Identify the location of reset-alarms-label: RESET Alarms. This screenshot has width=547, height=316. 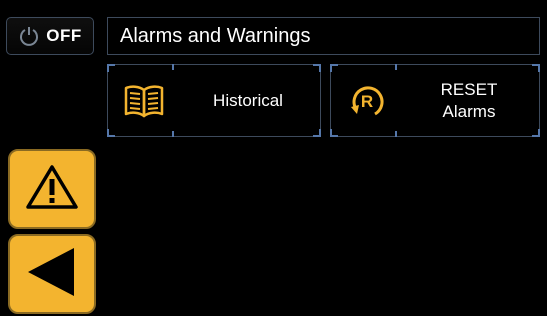
(469, 101).